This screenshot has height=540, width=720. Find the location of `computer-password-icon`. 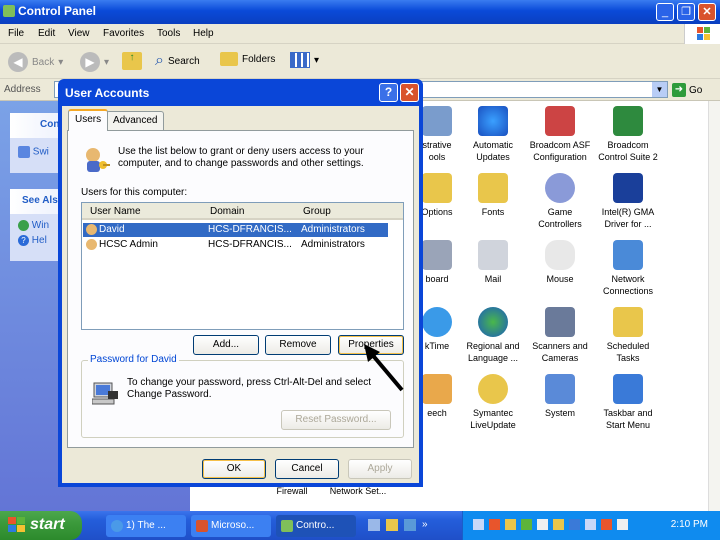

computer-password-icon is located at coordinates (105, 393).